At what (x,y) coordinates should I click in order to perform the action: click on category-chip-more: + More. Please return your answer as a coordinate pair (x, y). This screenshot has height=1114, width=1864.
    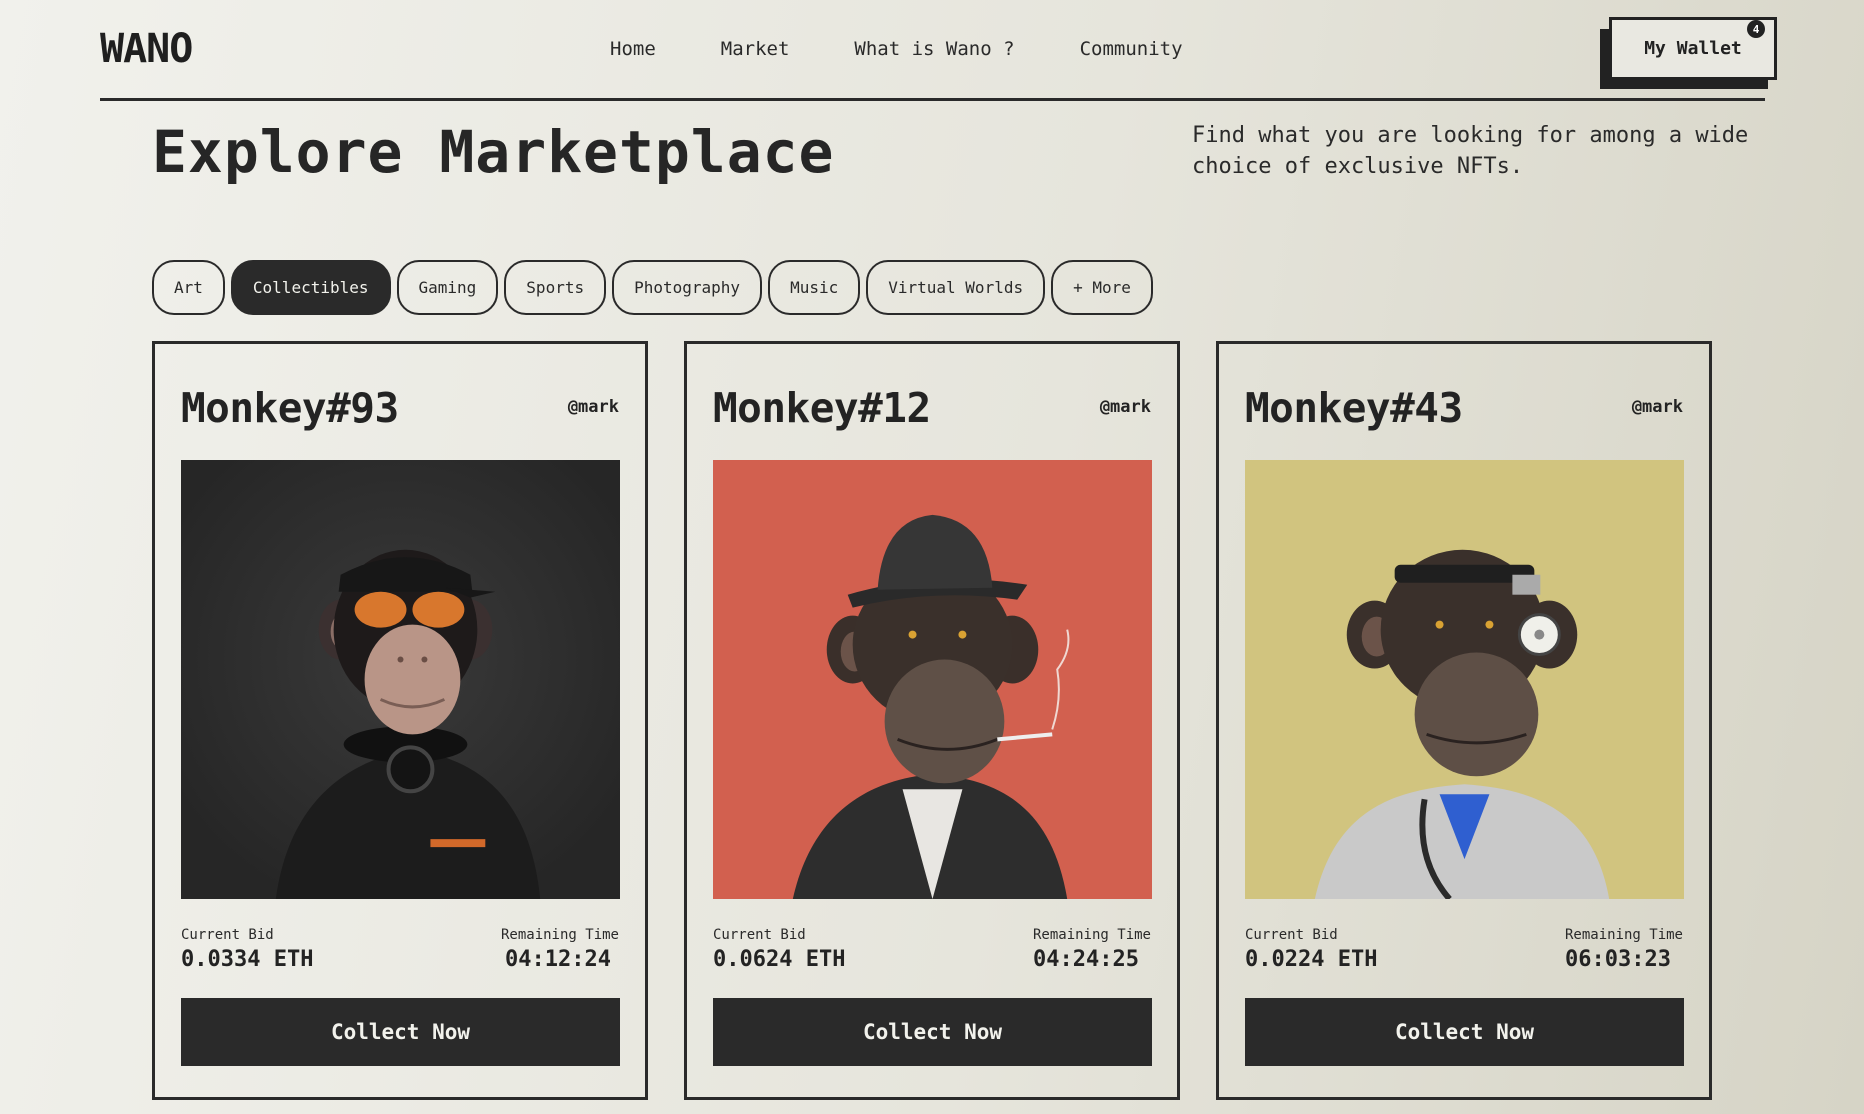
    Looking at the image, I should click on (1102, 287).